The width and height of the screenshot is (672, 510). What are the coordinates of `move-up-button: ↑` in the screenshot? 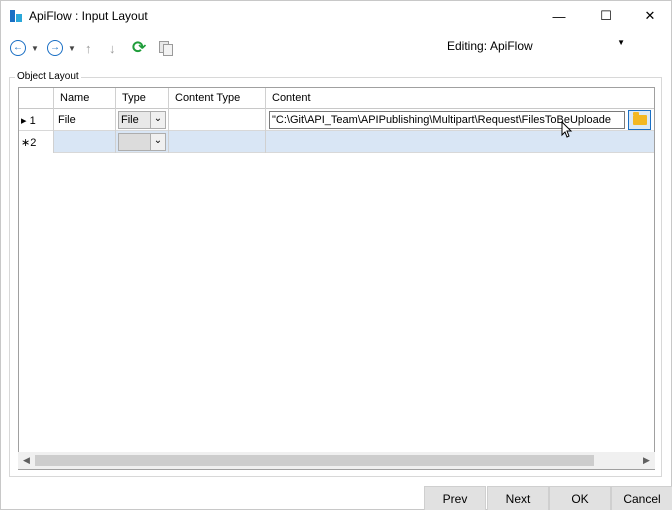 It's located at (88, 48).